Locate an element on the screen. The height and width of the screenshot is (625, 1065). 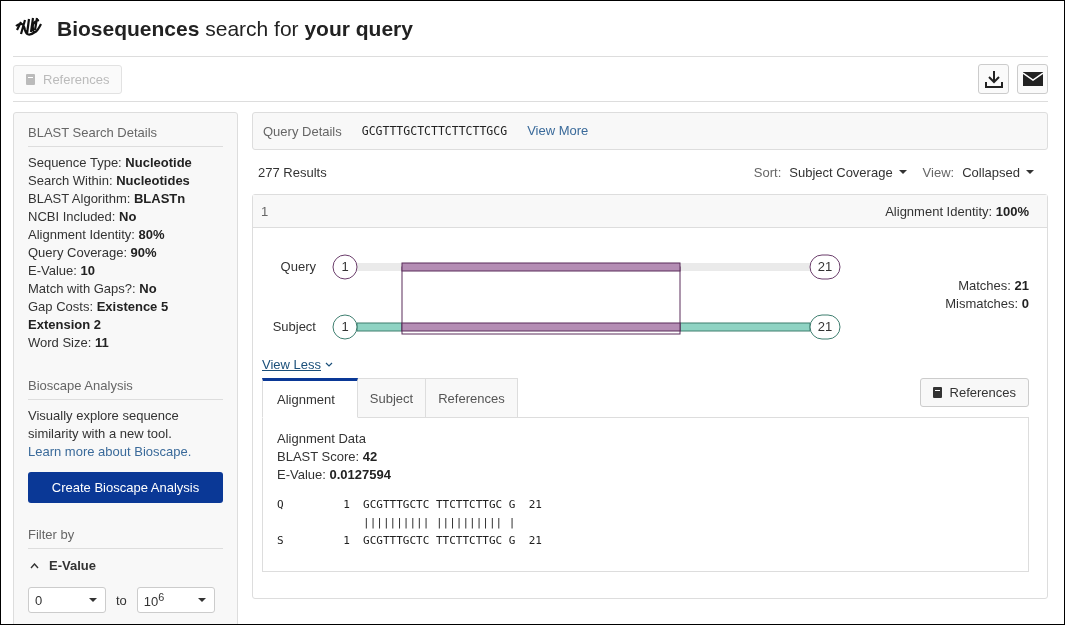
sort-label: Sort: is located at coordinates (767, 172).